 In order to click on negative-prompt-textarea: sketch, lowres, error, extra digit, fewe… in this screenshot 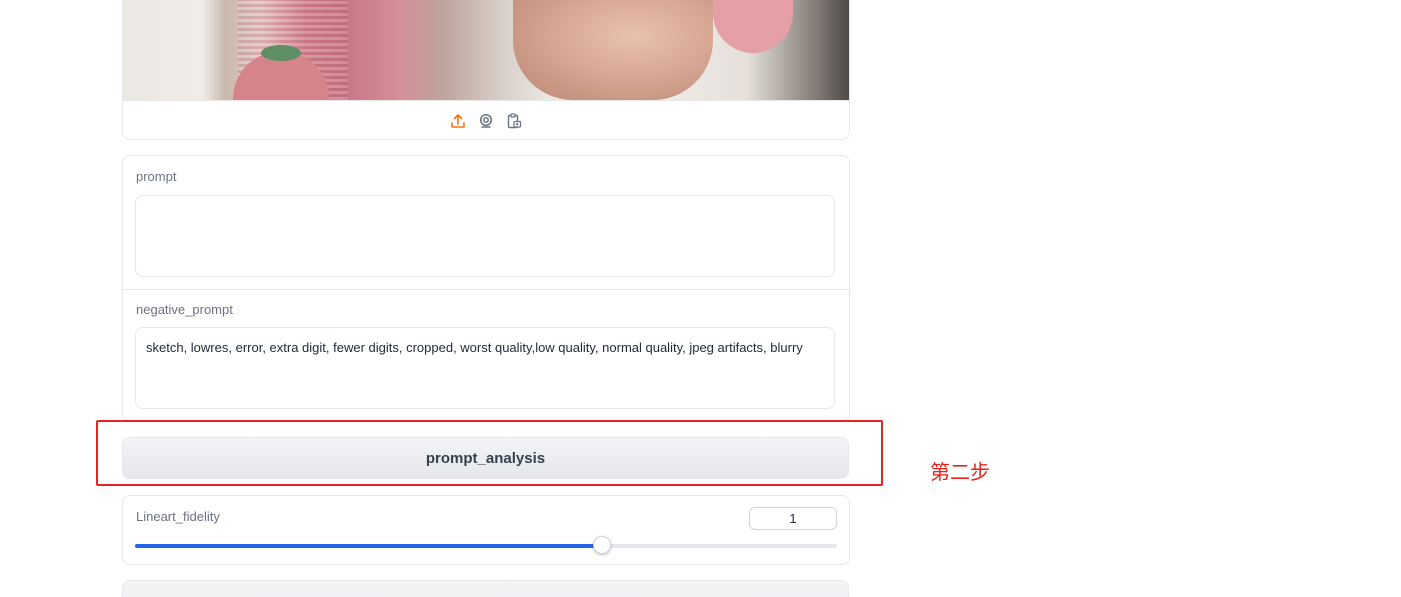, I will do `click(485, 368)`.